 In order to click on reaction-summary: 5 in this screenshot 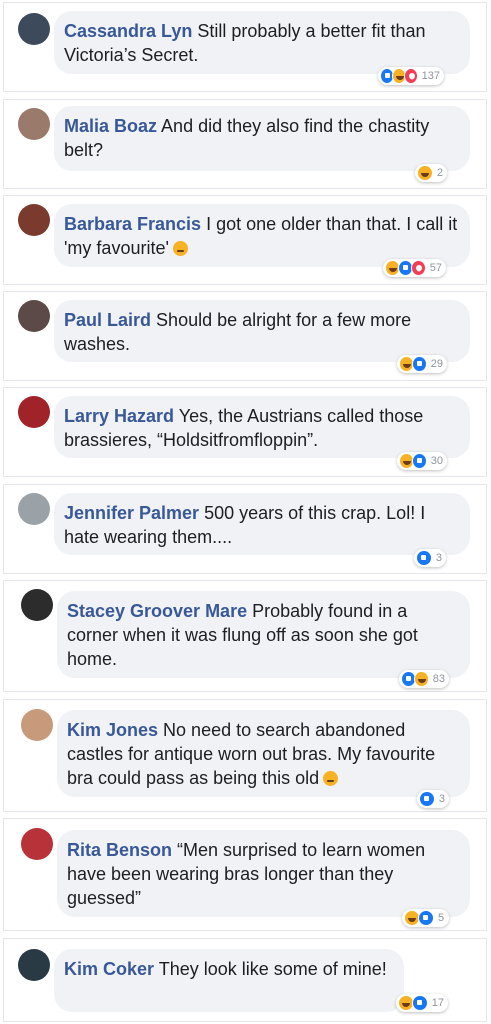, I will do `click(425, 918)`.